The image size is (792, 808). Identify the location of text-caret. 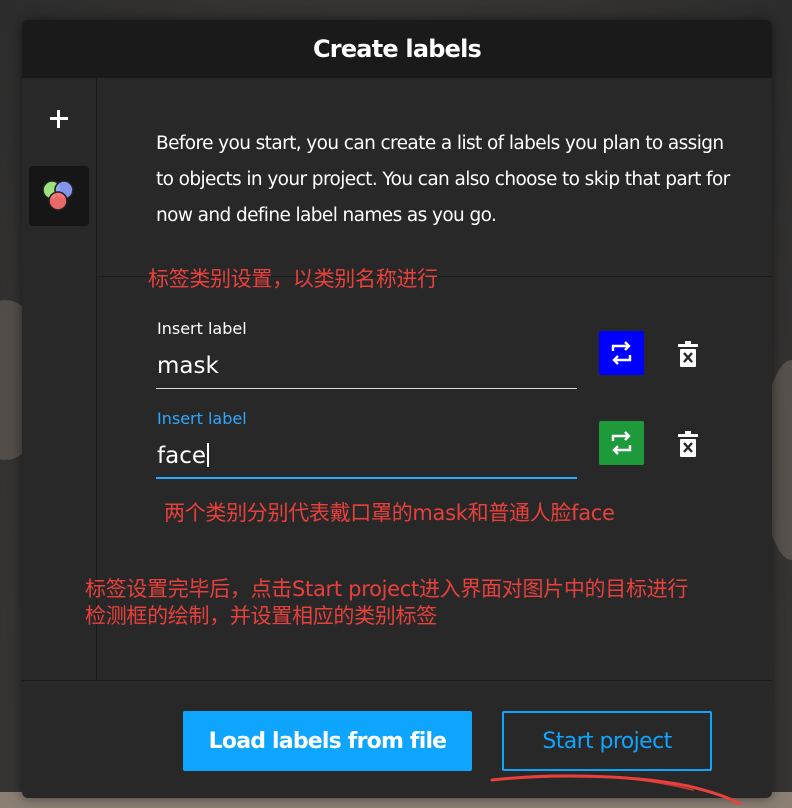
(208, 455).